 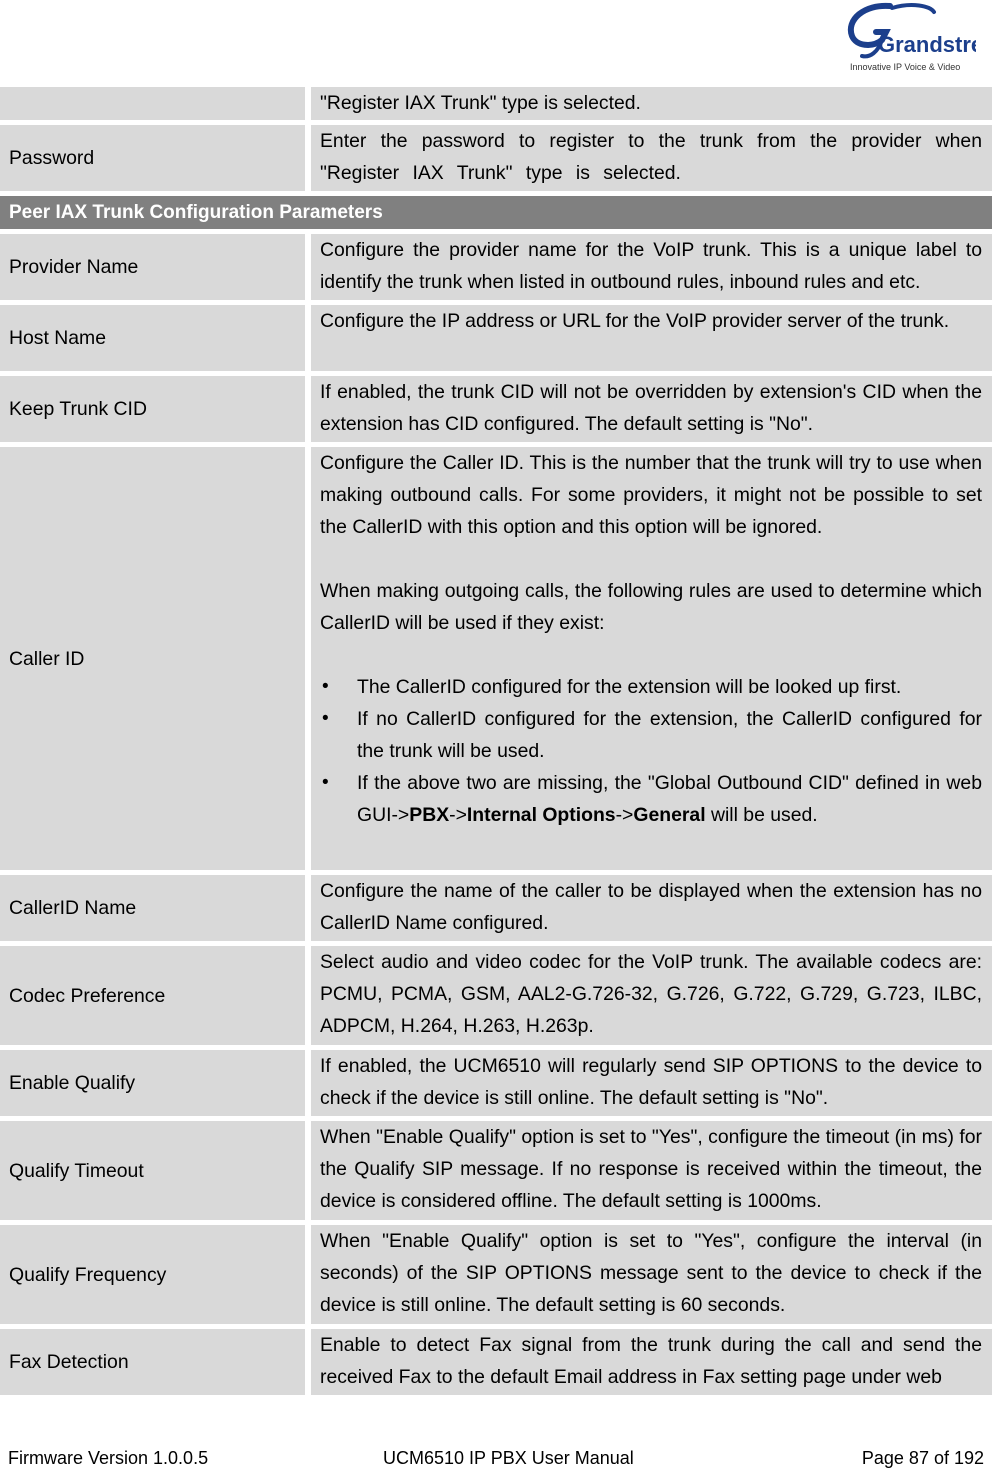 What do you see at coordinates (651, 103) in the screenshot?
I see `param-description: "Register IAX Trunk" type is selected.` at bounding box center [651, 103].